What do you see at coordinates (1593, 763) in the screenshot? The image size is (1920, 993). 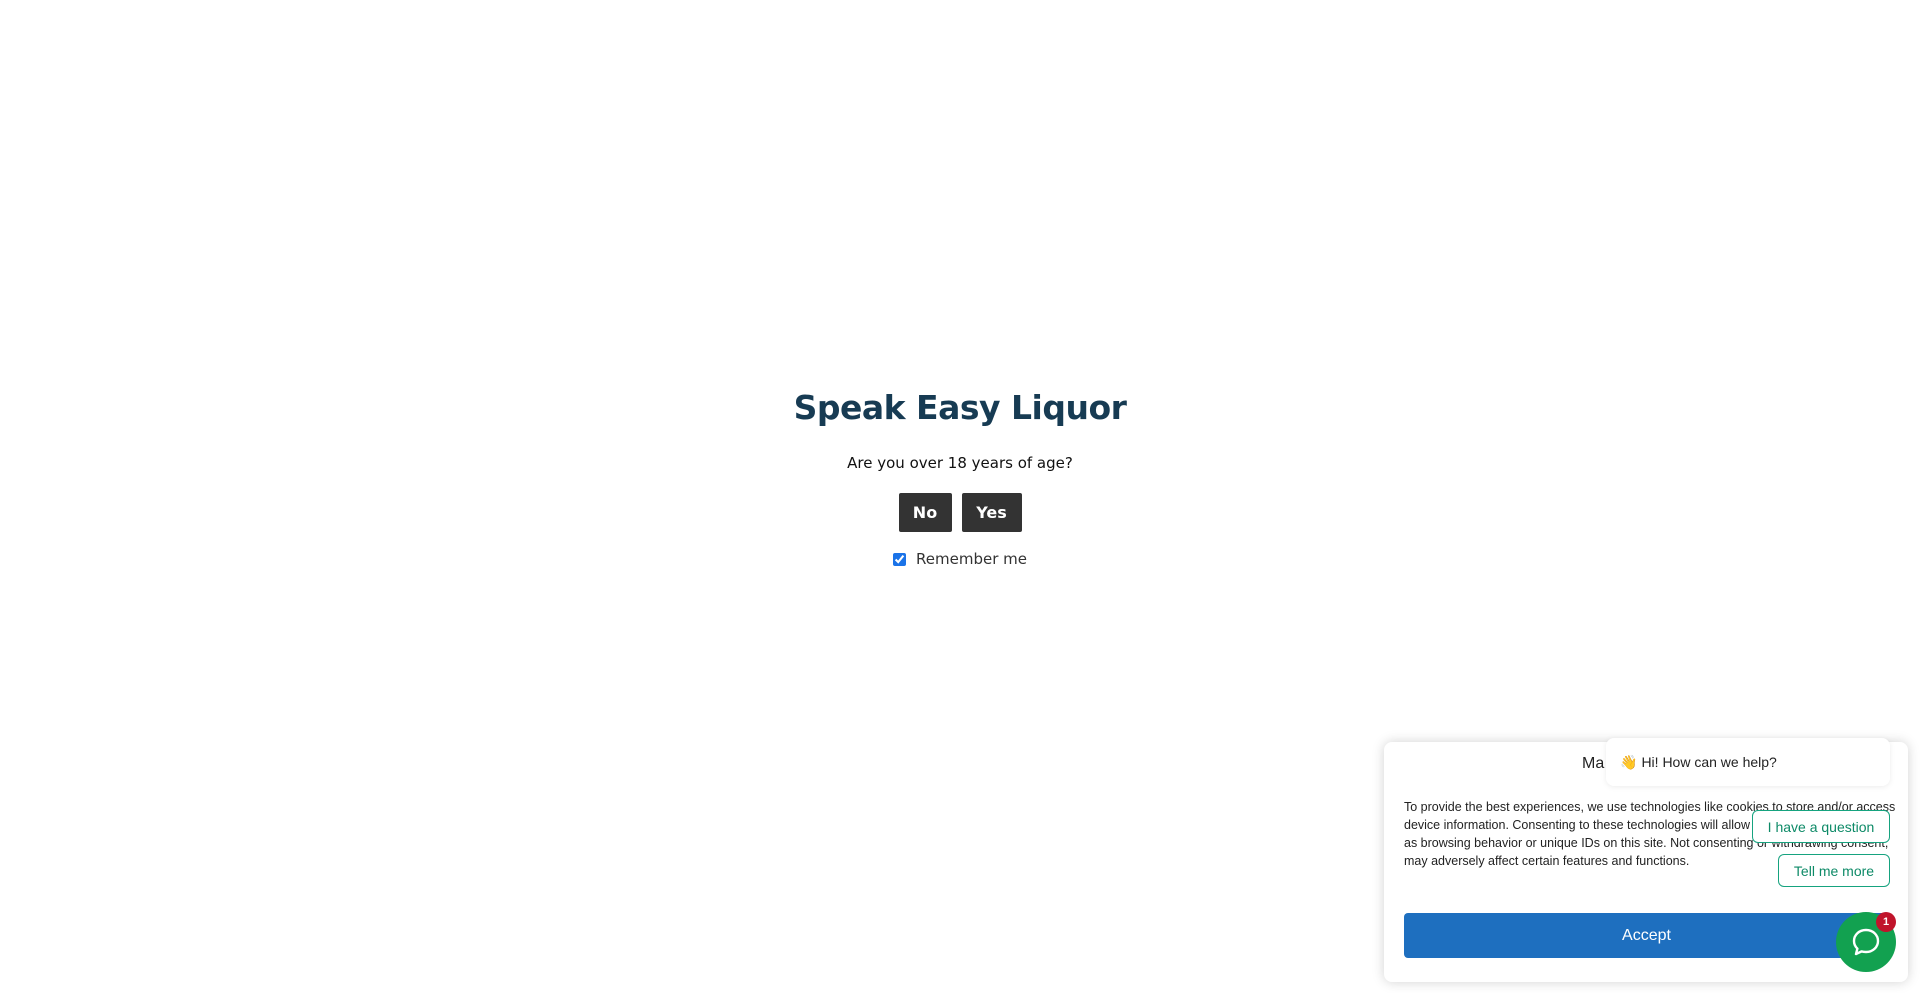 I see `cookie-title: Ma` at bounding box center [1593, 763].